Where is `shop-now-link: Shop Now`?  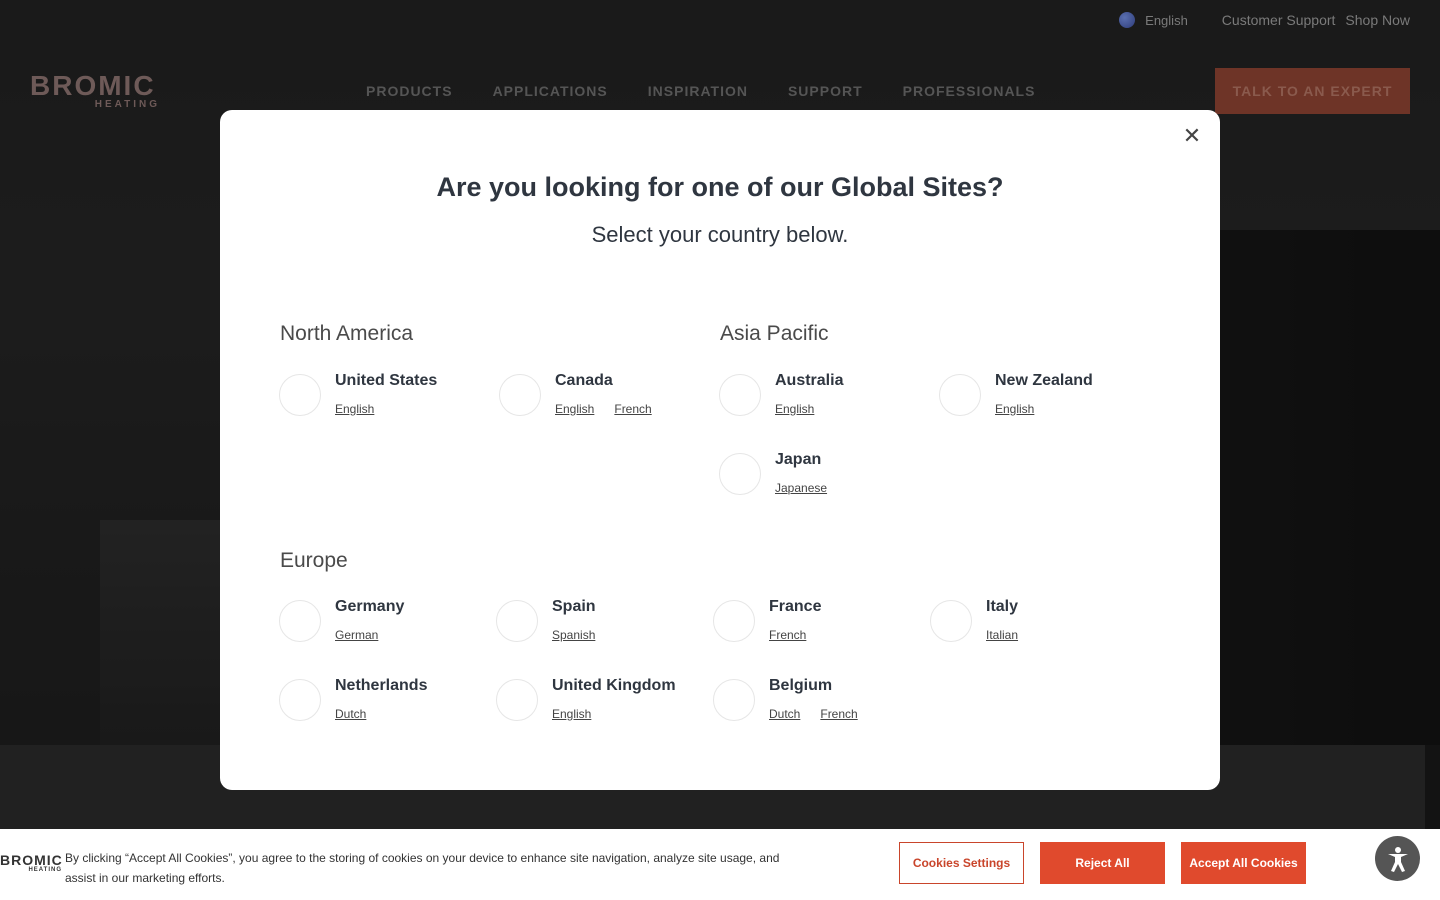
shop-now-link: Shop Now is located at coordinates (1377, 20).